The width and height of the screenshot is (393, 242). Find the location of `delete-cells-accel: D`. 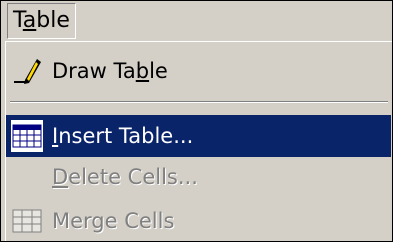

delete-cells-accel: D is located at coordinates (60, 177).